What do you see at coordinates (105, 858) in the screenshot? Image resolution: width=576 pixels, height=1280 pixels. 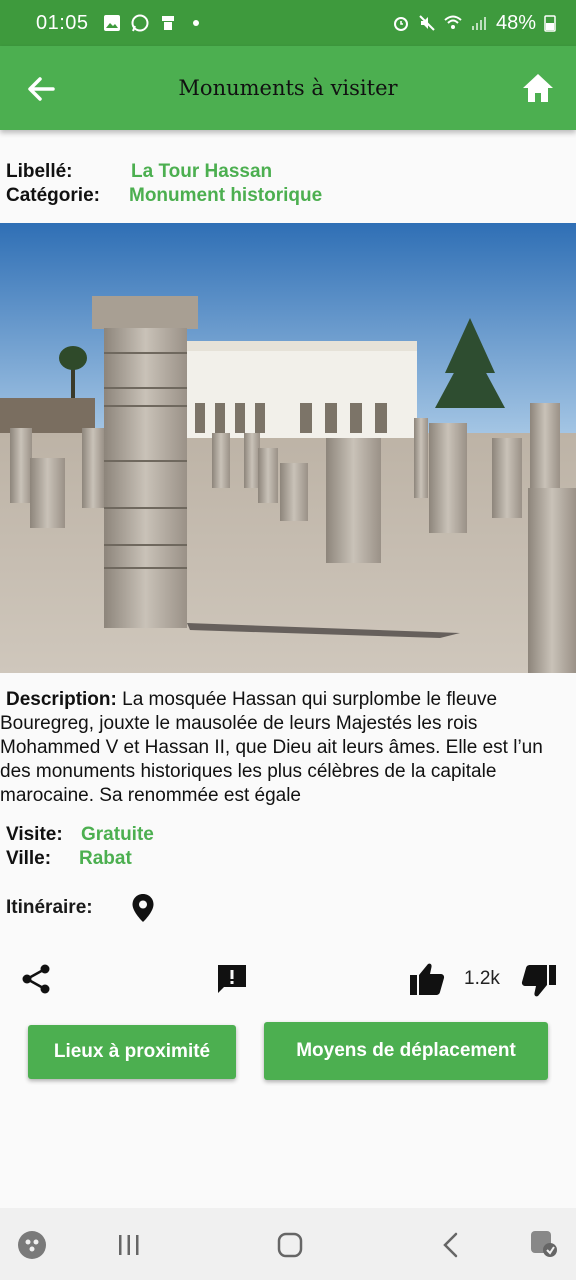 I see `city-value: Rabat` at bounding box center [105, 858].